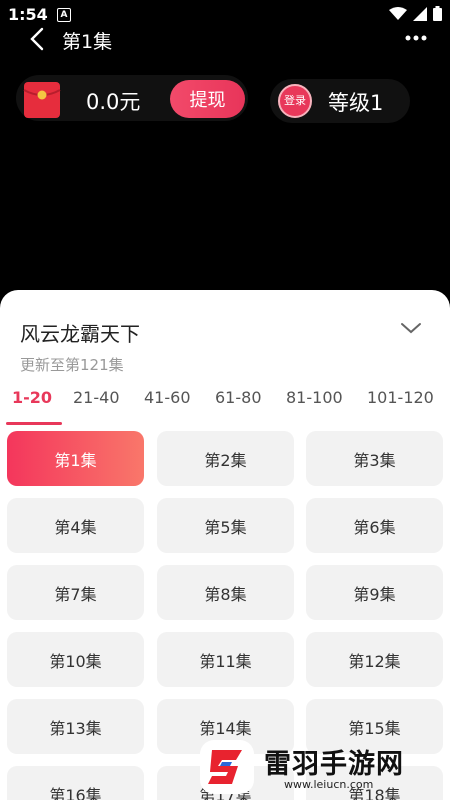 The image size is (450, 800). I want to click on more-icon, so click(416, 38).